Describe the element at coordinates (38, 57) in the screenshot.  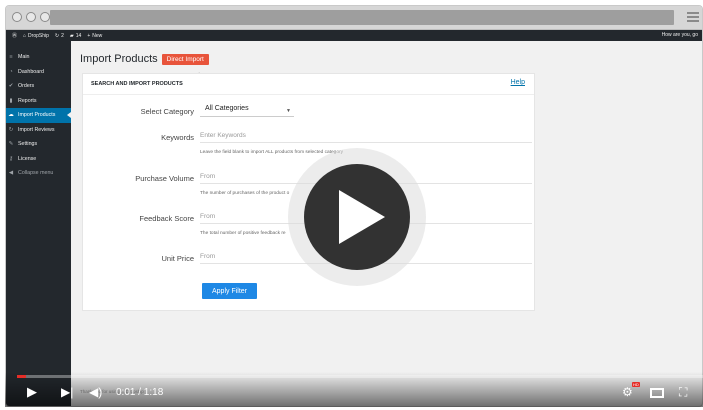
I see `sidebar-item-main: ≡ Main` at that location.